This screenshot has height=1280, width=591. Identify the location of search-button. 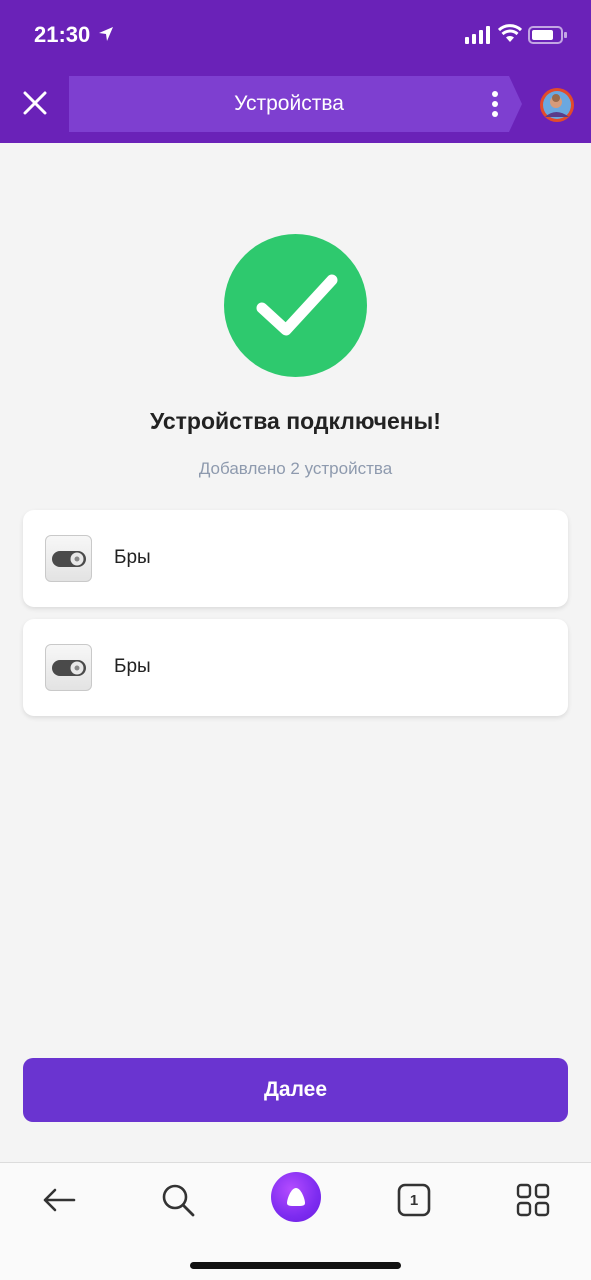
(178, 1200).